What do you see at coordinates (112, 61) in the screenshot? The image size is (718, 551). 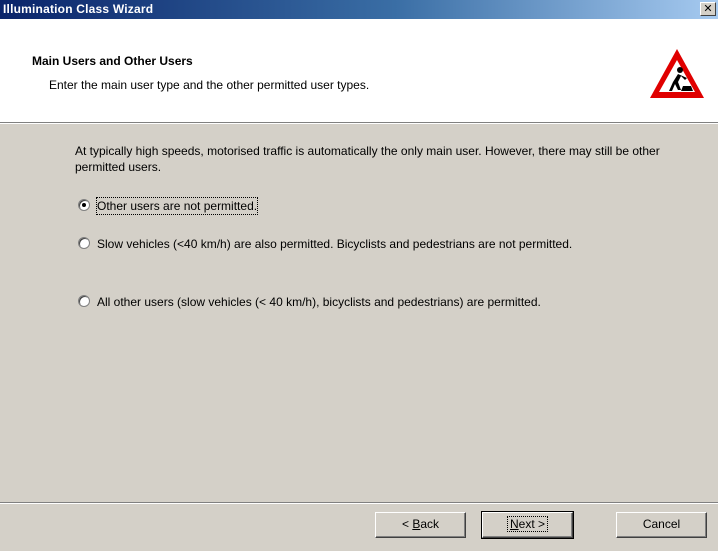 I see `page-title: Main Users and Other Users` at bounding box center [112, 61].